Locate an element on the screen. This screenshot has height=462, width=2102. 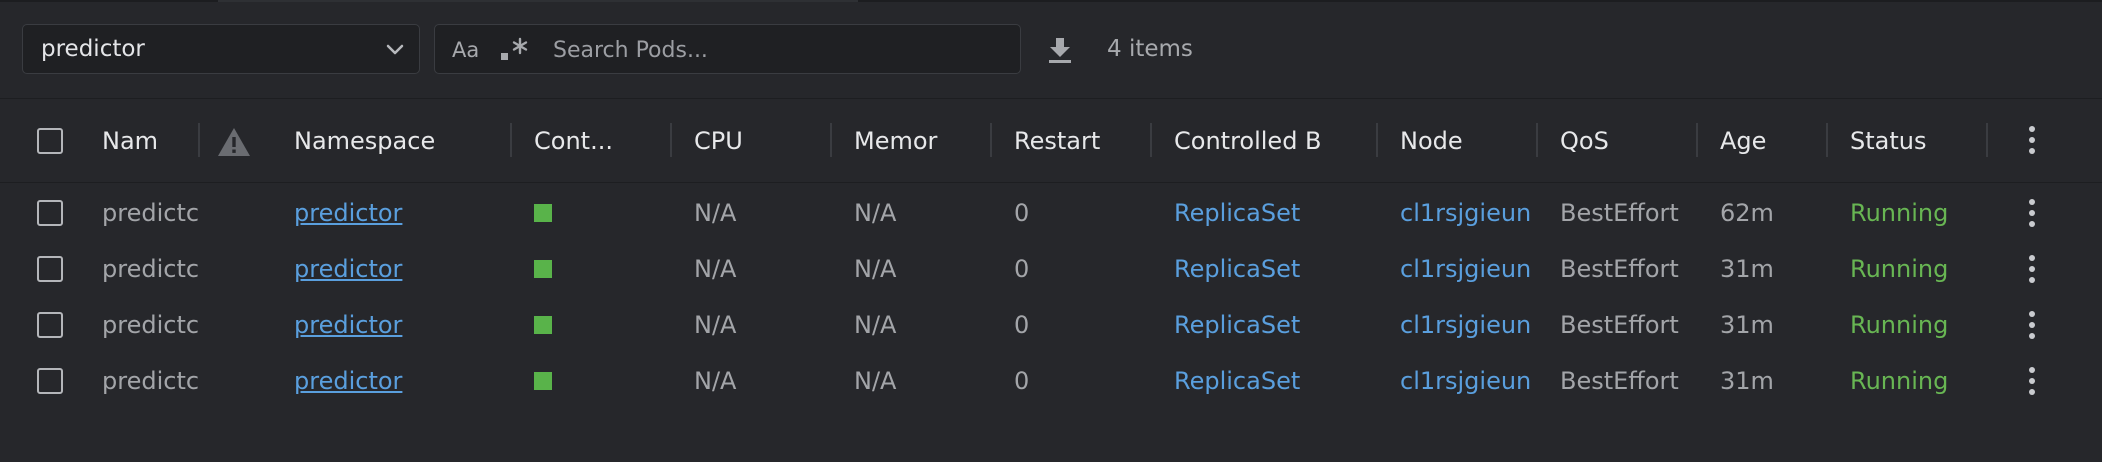
search-box: Aa is located at coordinates (727, 49).